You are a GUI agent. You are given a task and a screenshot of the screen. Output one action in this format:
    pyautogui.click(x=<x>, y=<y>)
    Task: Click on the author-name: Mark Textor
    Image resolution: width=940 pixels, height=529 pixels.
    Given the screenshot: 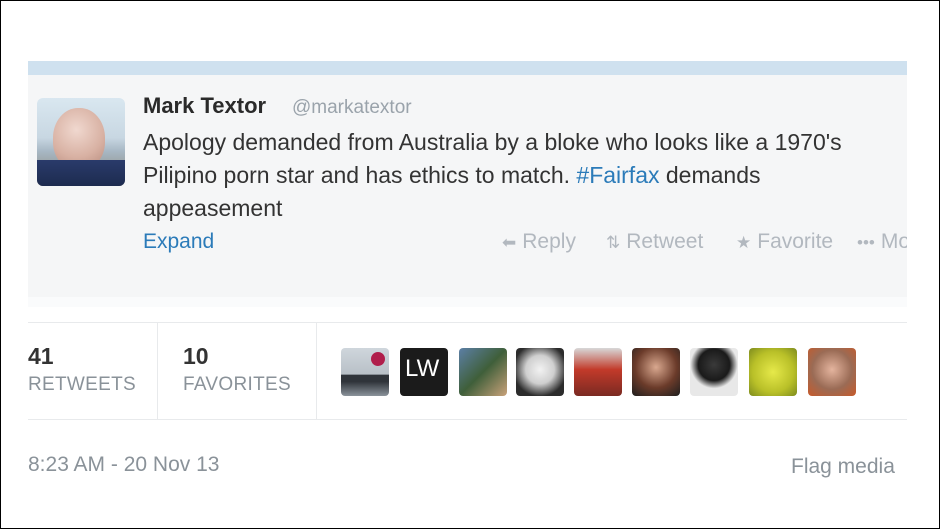 What is the action you would take?
    pyautogui.click(x=204, y=106)
    